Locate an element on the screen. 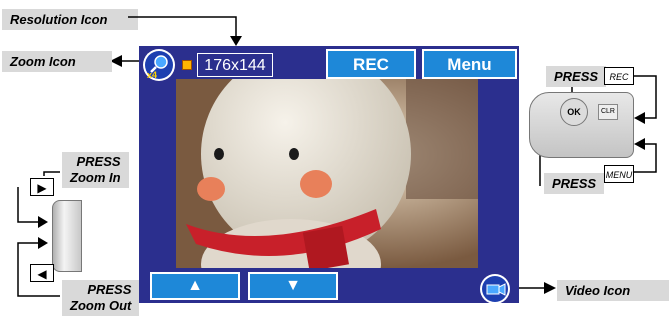 The width and height of the screenshot is (671, 316). callout-press-rec: PRESS is located at coordinates (576, 76).